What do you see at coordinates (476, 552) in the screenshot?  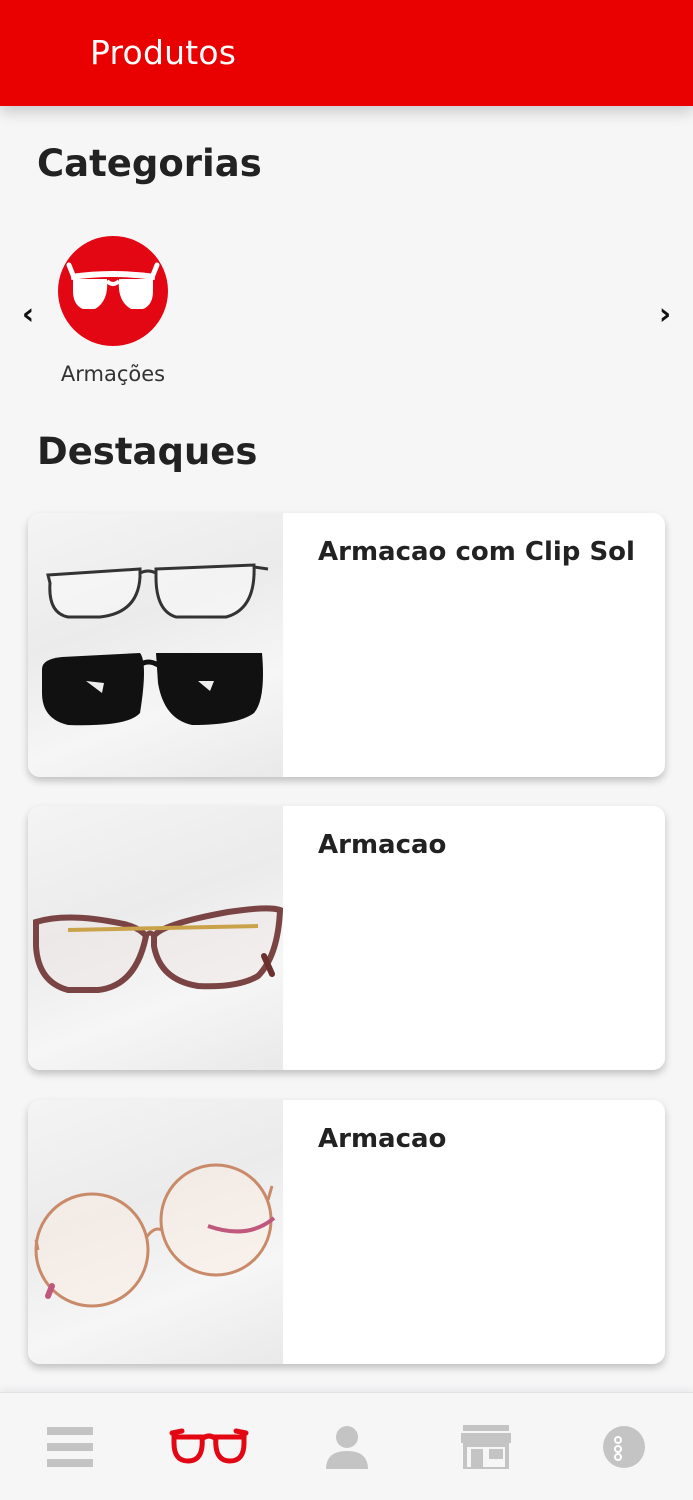 I see `product-title: Armacao com Clip Sol` at bounding box center [476, 552].